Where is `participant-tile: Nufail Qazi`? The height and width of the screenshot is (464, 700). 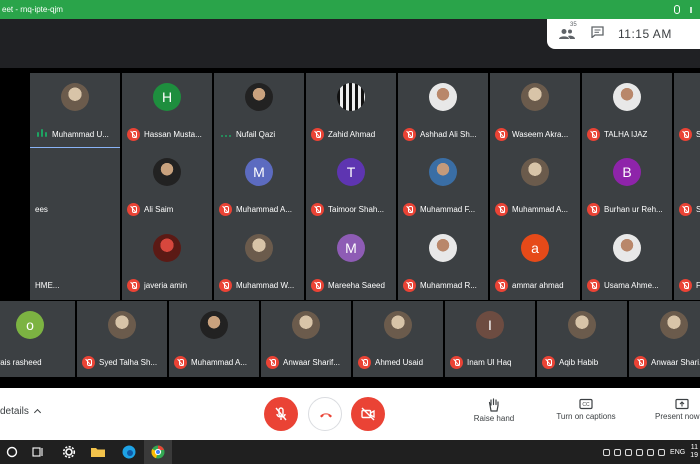 participant-tile: Nufail Qazi is located at coordinates (259, 111).